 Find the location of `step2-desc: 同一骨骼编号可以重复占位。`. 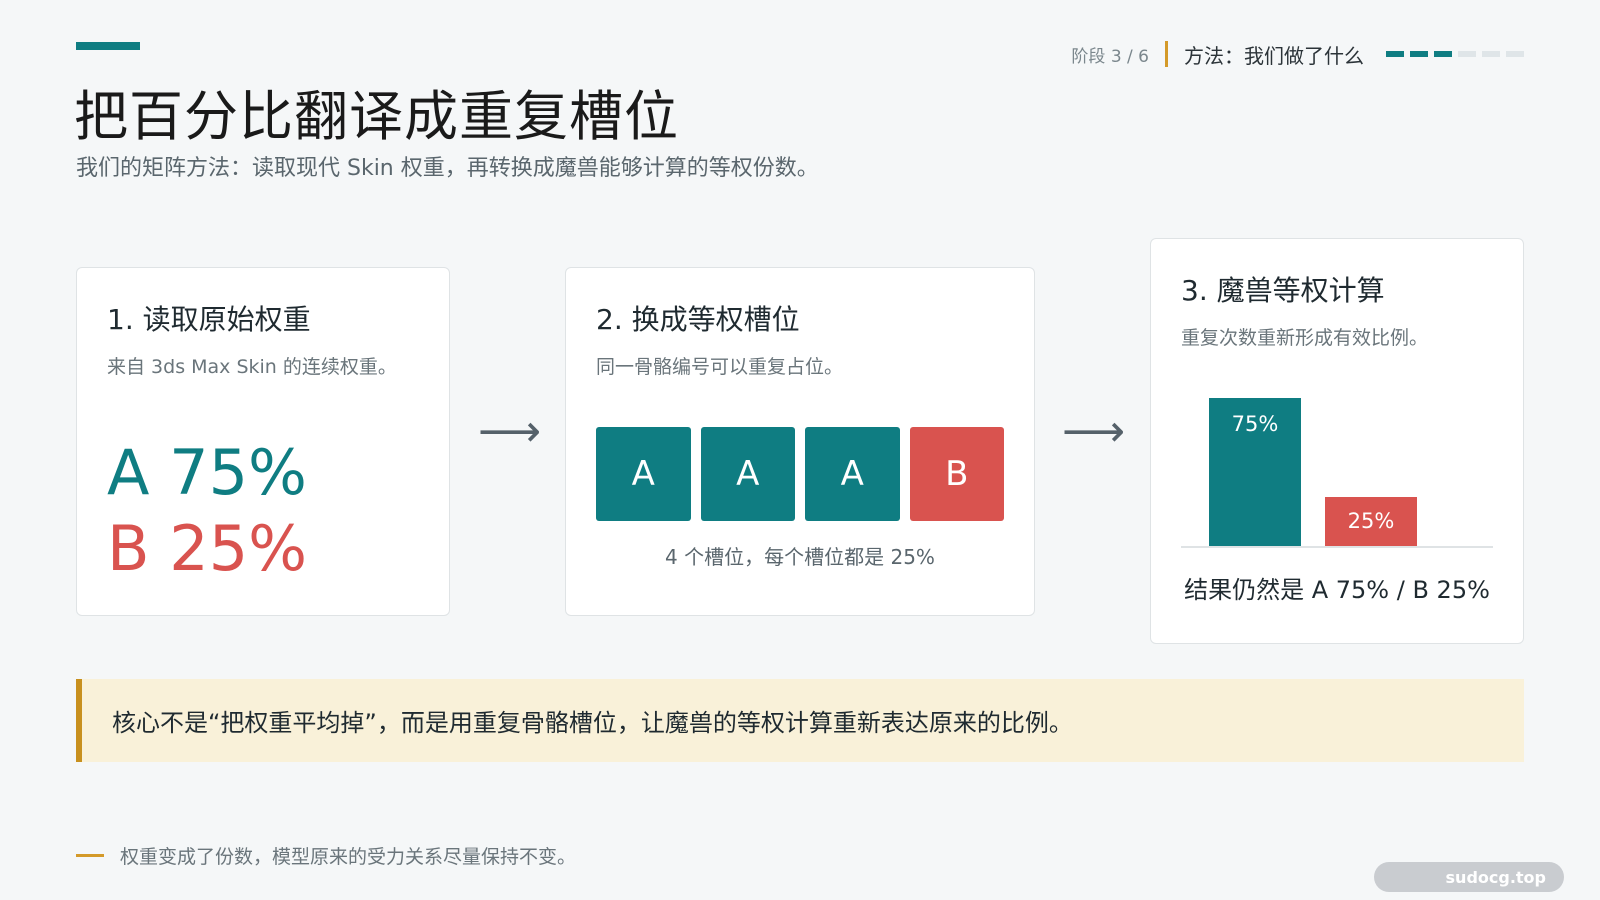

step2-desc: 同一骨骼编号可以重复占位。 is located at coordinates (720, 367).